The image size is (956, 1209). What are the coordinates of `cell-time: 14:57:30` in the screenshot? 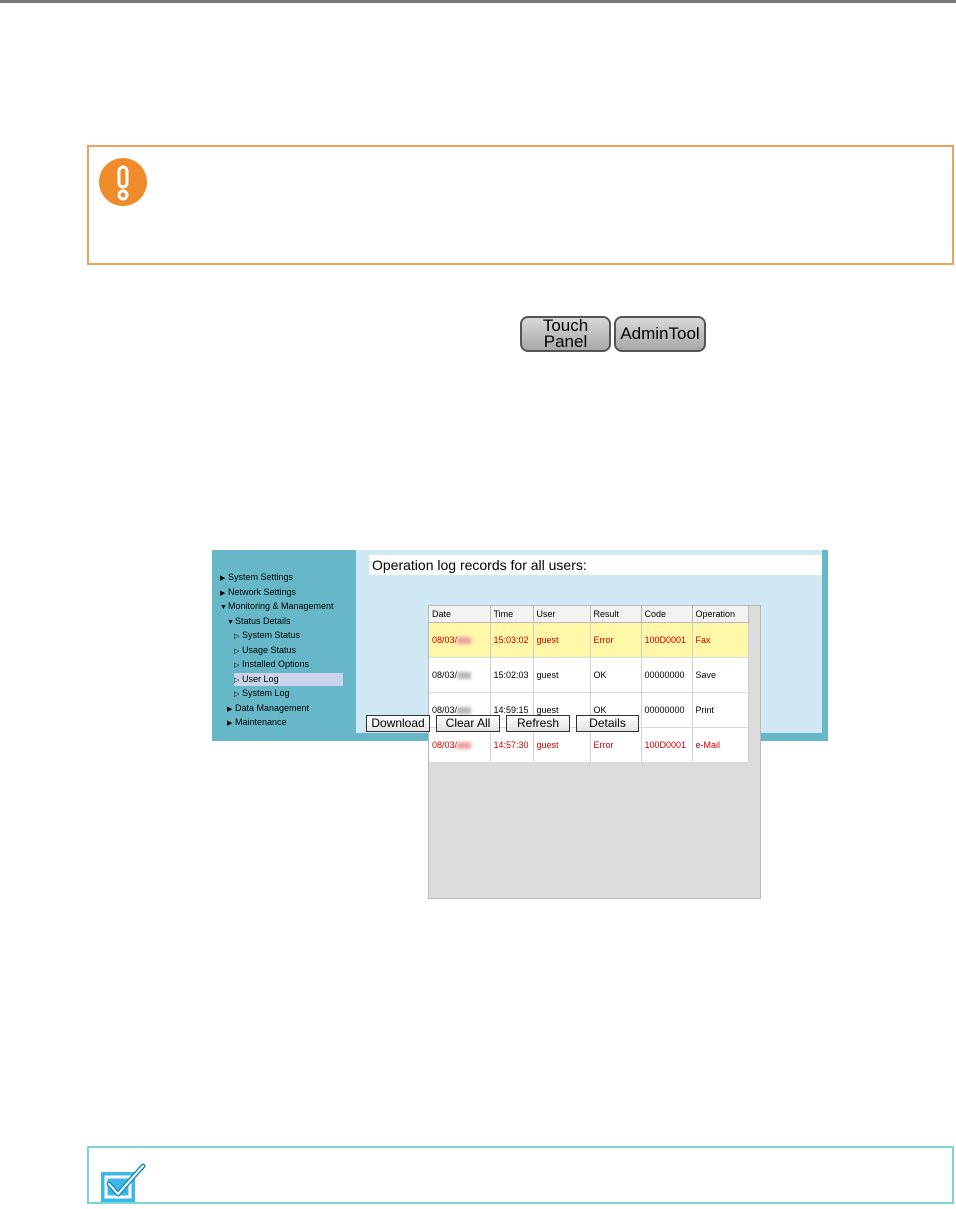 It's located at (512, 745).